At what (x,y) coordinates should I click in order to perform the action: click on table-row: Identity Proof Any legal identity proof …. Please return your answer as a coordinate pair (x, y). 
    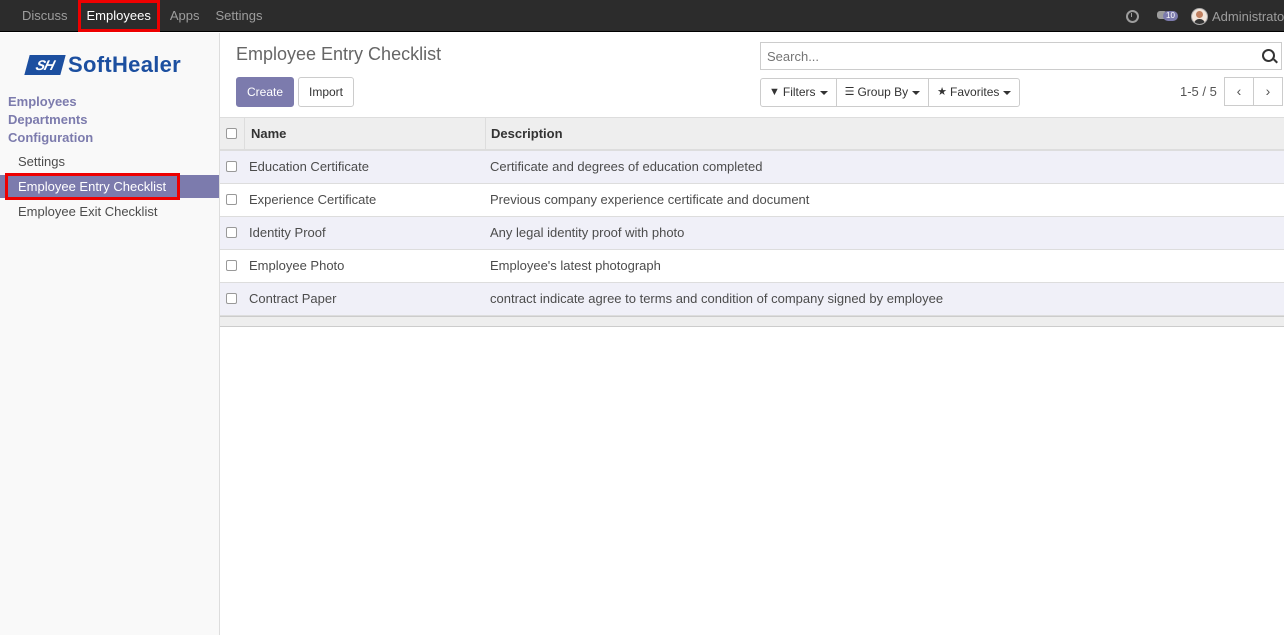
    Looking at the image, I should click on (752, 233).